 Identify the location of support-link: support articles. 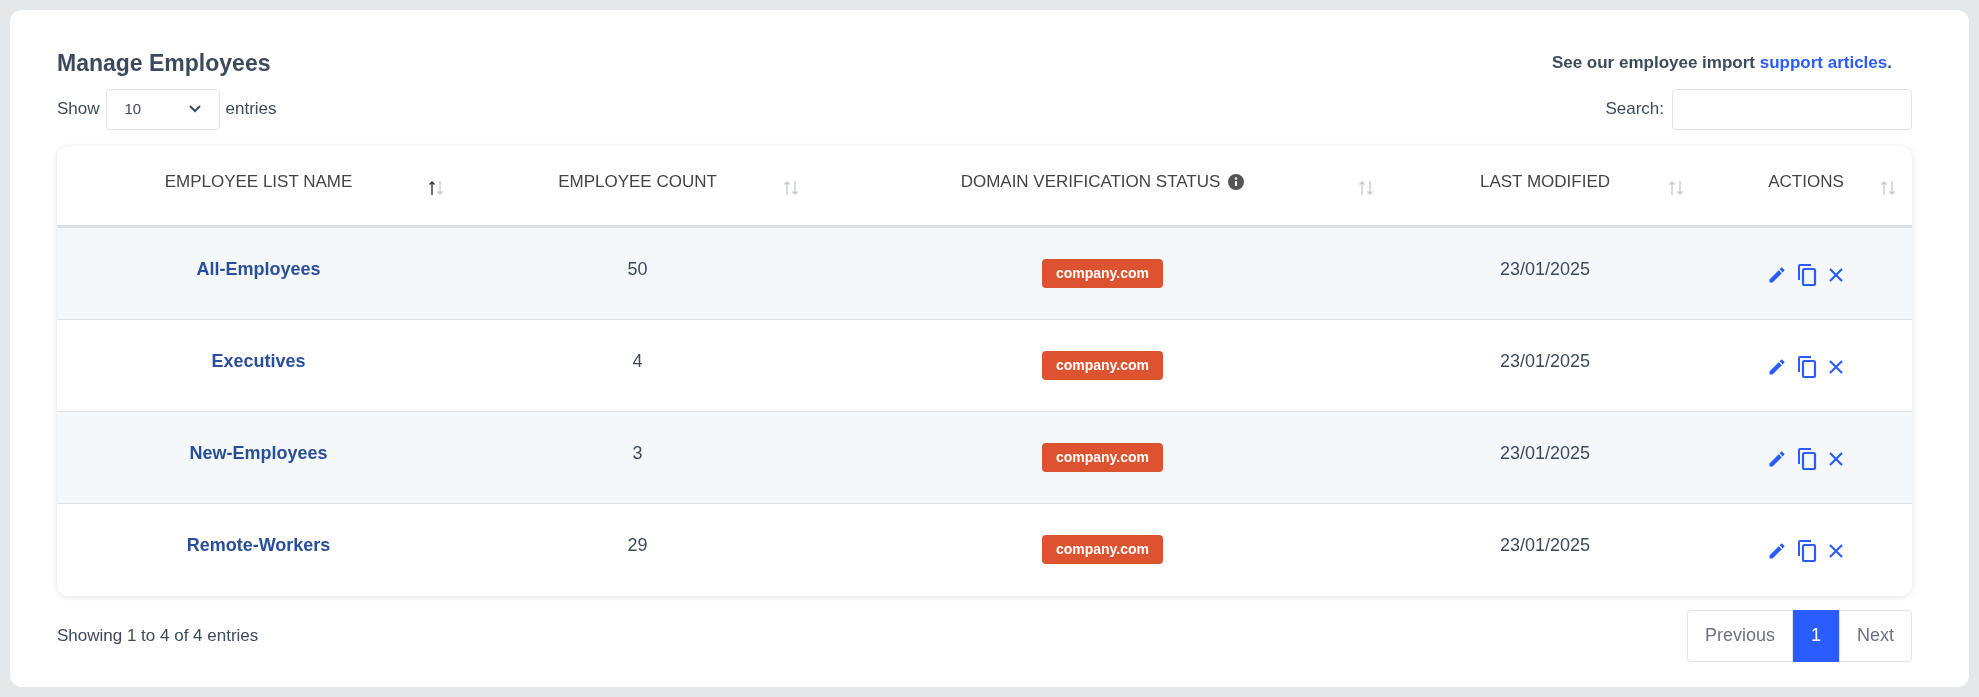
(1823, 62).